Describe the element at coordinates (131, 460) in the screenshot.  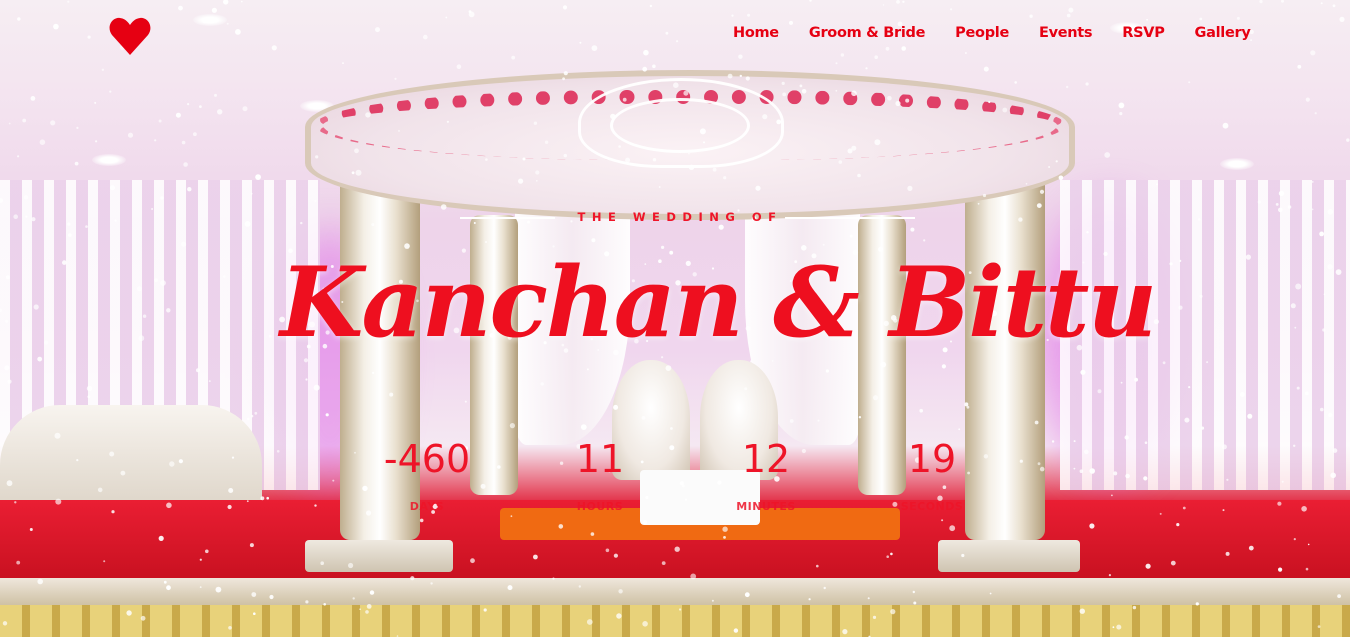
I see `sofa` at that location.